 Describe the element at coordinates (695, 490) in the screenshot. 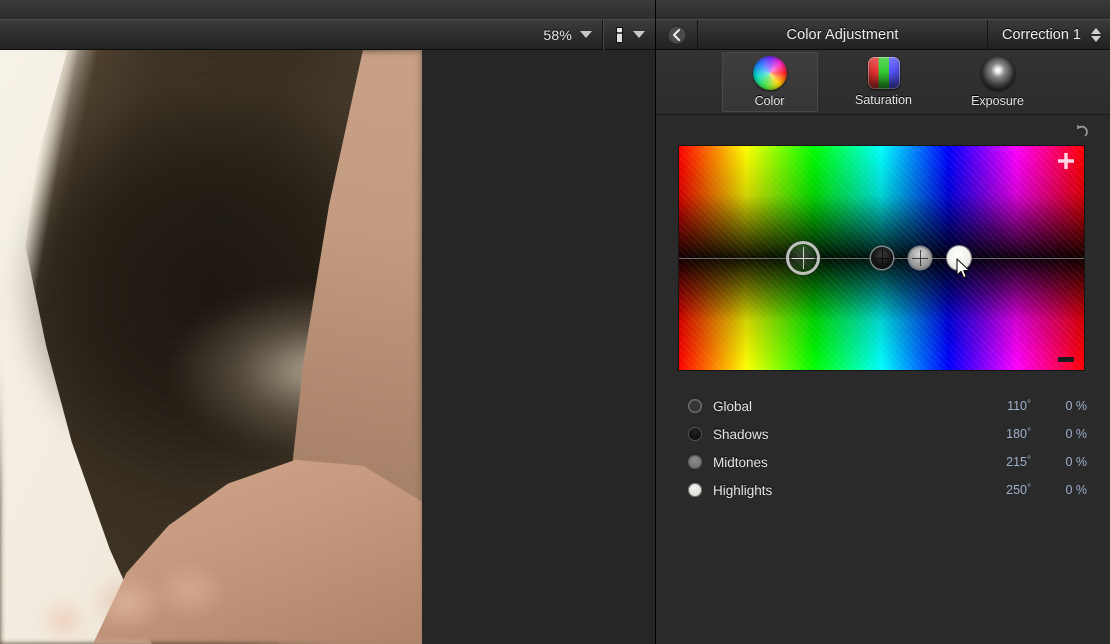

I see `highlights-color-dot` at that location.